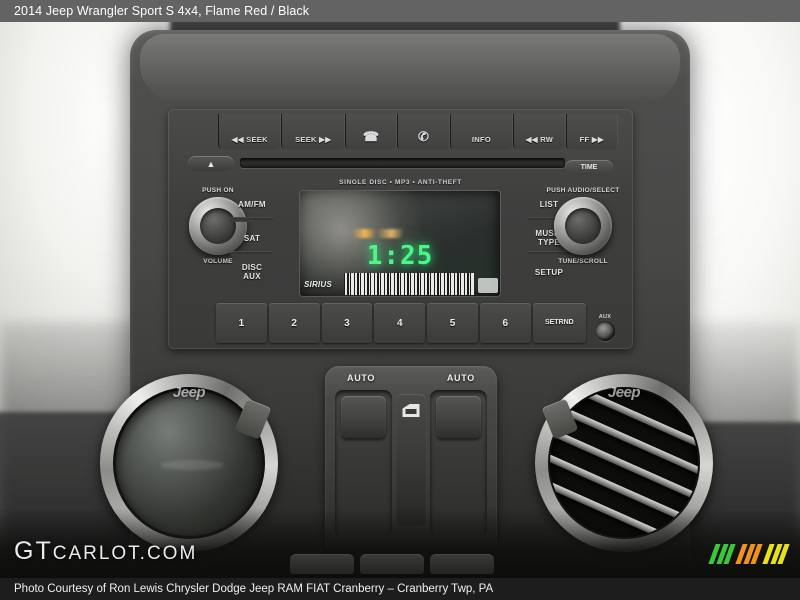 The height and width of the screenshot is (600, 800). I want to click on cd-slot, so click(402, 163).